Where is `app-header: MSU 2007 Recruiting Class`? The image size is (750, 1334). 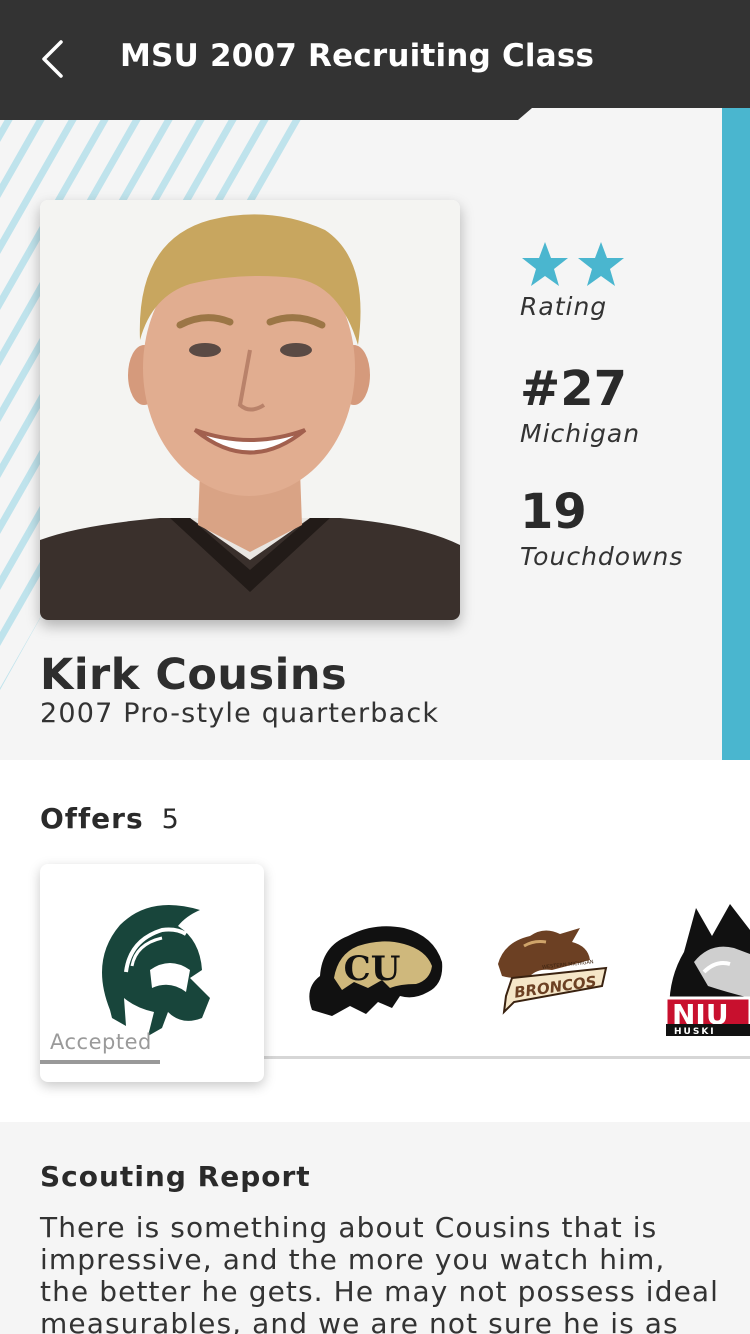 app-header: MSU 2007 Recruiting Class is located at coordinates (375, 60).